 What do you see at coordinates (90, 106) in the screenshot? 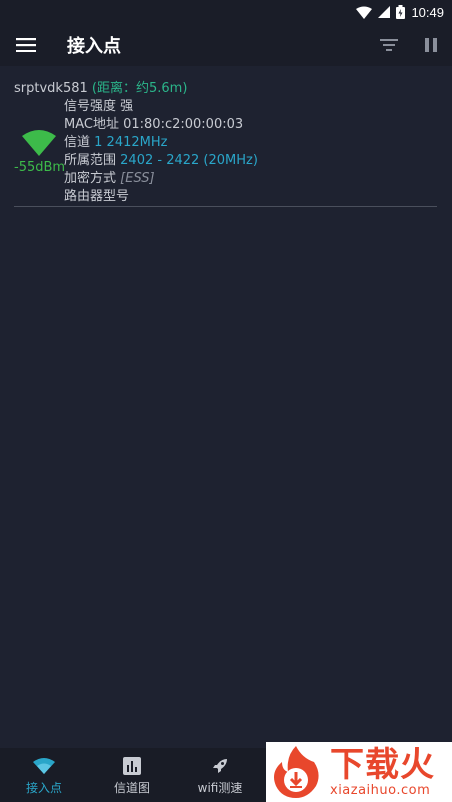
I see `signal-strength-label: 信号强度` at bounding box center [90, 106].